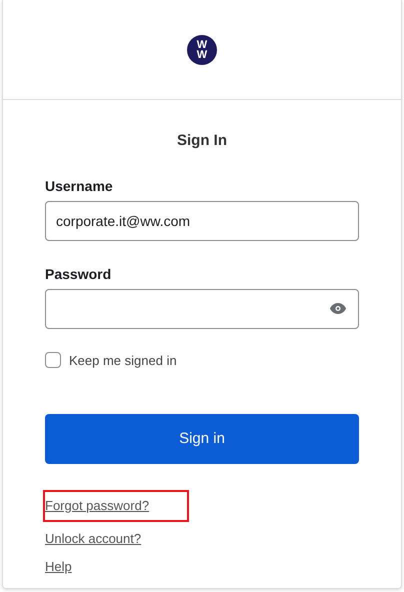 The image size is (404, 592). Describe the element at coordinates (338, 308) in the screenshot. I see `eye-icon` at that location.